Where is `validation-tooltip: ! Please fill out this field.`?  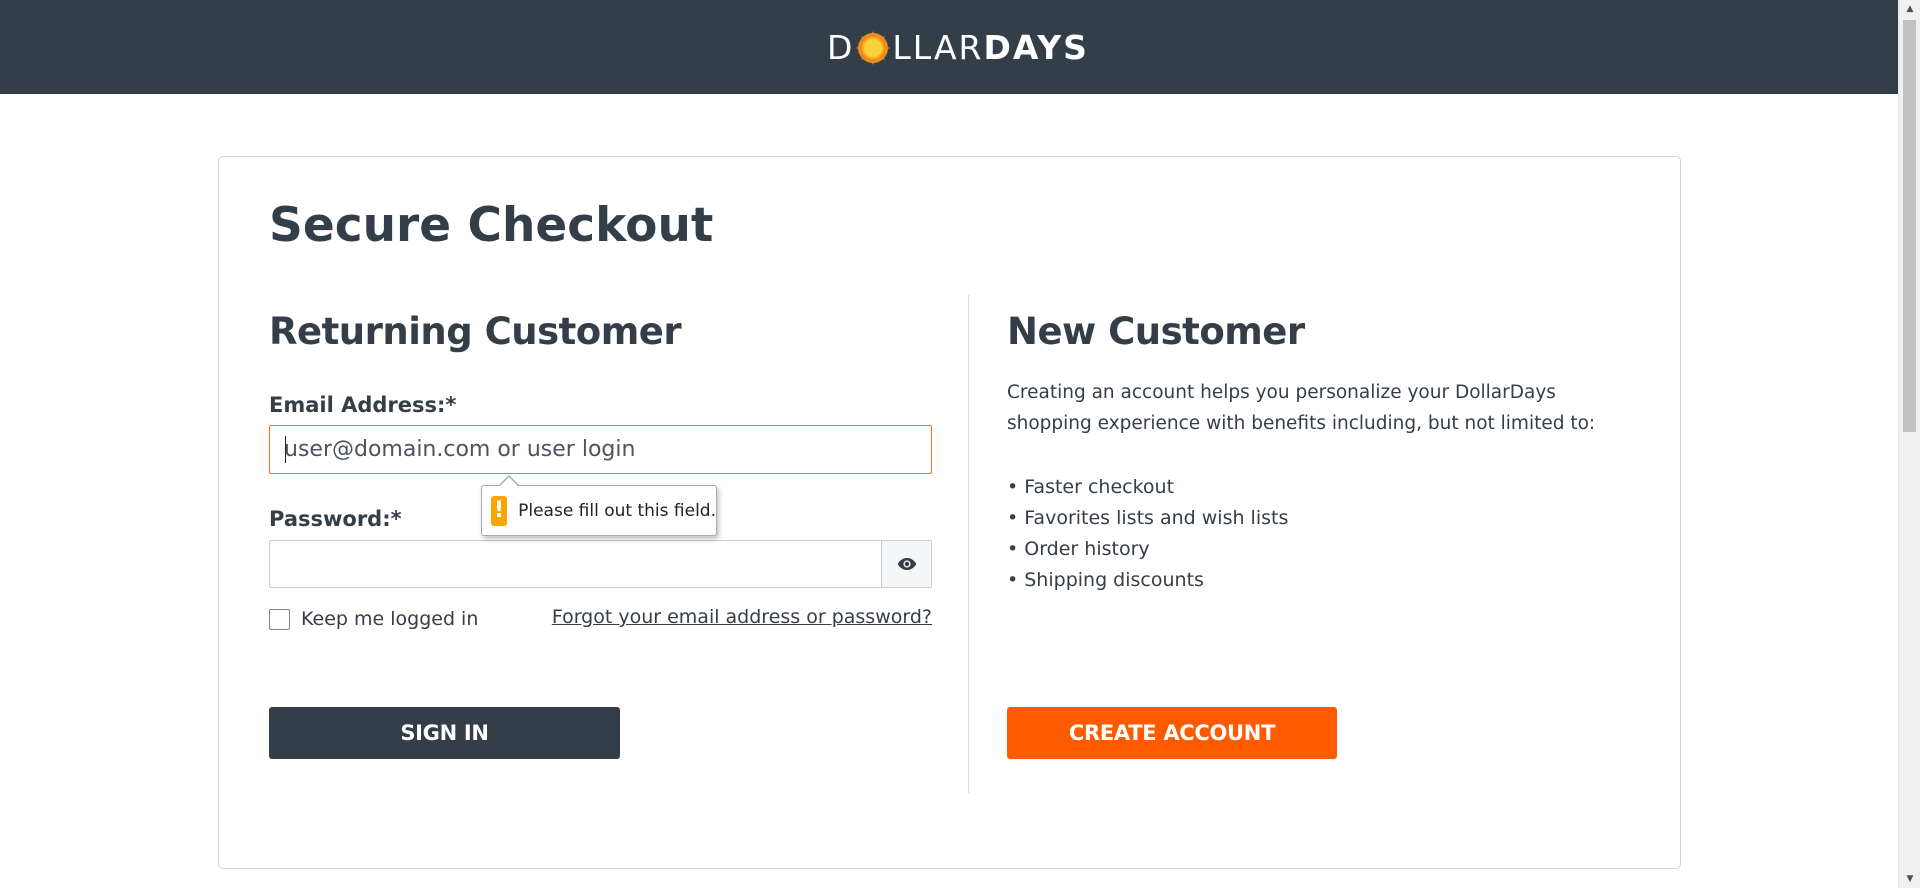 validation-tooltip: ! Please fill out this field. is located at coordinates (599, 505).